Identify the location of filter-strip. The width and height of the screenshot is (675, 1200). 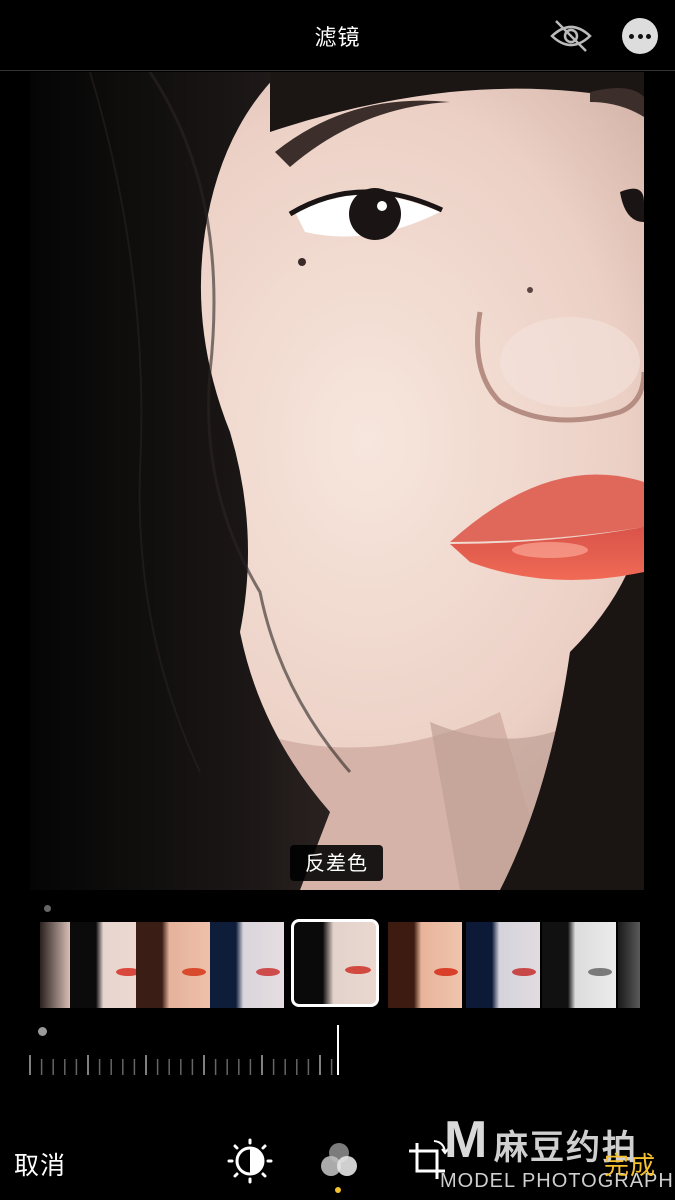
(337, 964).